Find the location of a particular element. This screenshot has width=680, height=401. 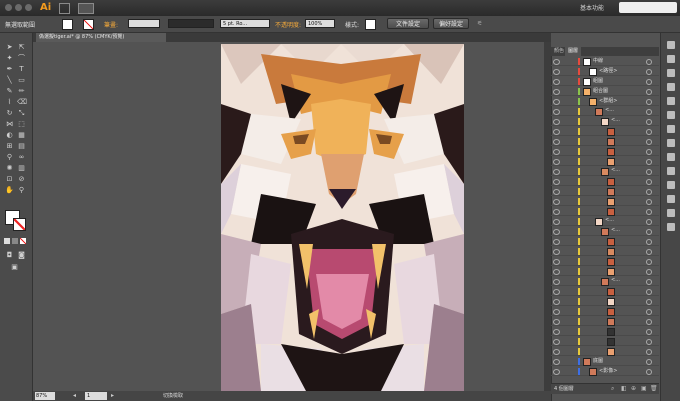

layer-row: 組合圖 is located at coordinates (605, 92).